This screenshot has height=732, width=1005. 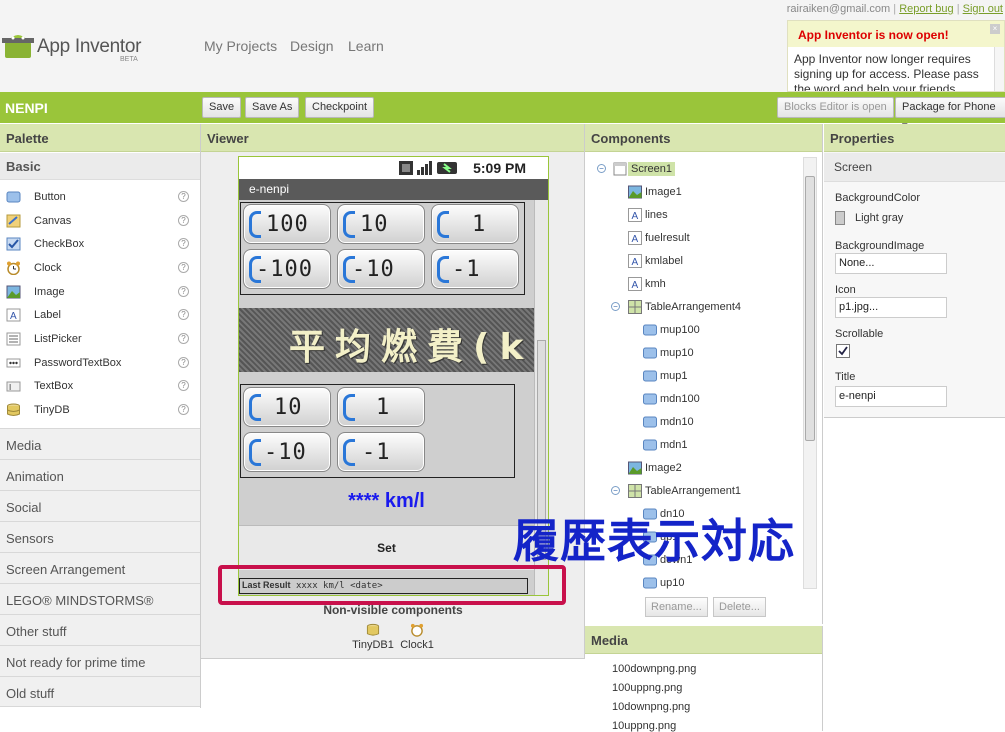 I want to click on mup10-button: 10, so click(x=381, y=224).